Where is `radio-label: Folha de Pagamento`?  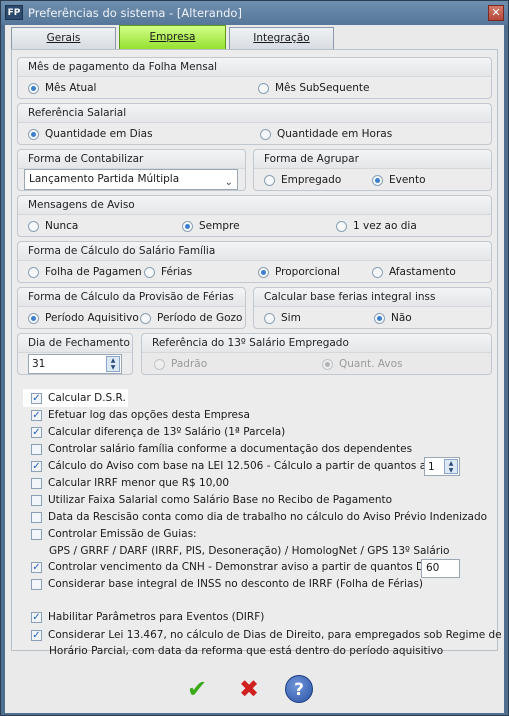 radio-label: Folha de Pagamento is located at coordinates (93, 272).